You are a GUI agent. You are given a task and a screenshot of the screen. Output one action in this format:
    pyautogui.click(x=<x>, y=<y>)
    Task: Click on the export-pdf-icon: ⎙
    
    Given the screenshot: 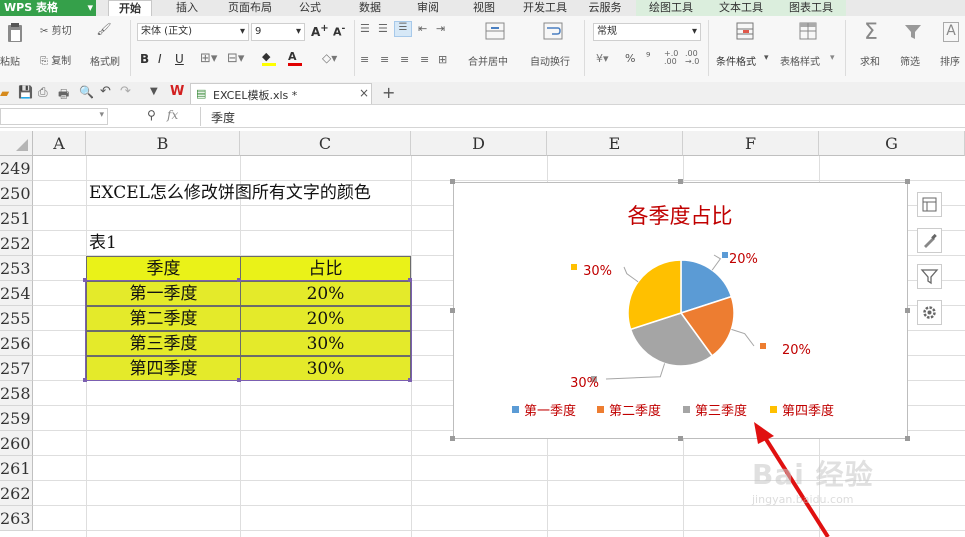 What is the action you would take?
    pyautogui.click(x=43, y=92)
    